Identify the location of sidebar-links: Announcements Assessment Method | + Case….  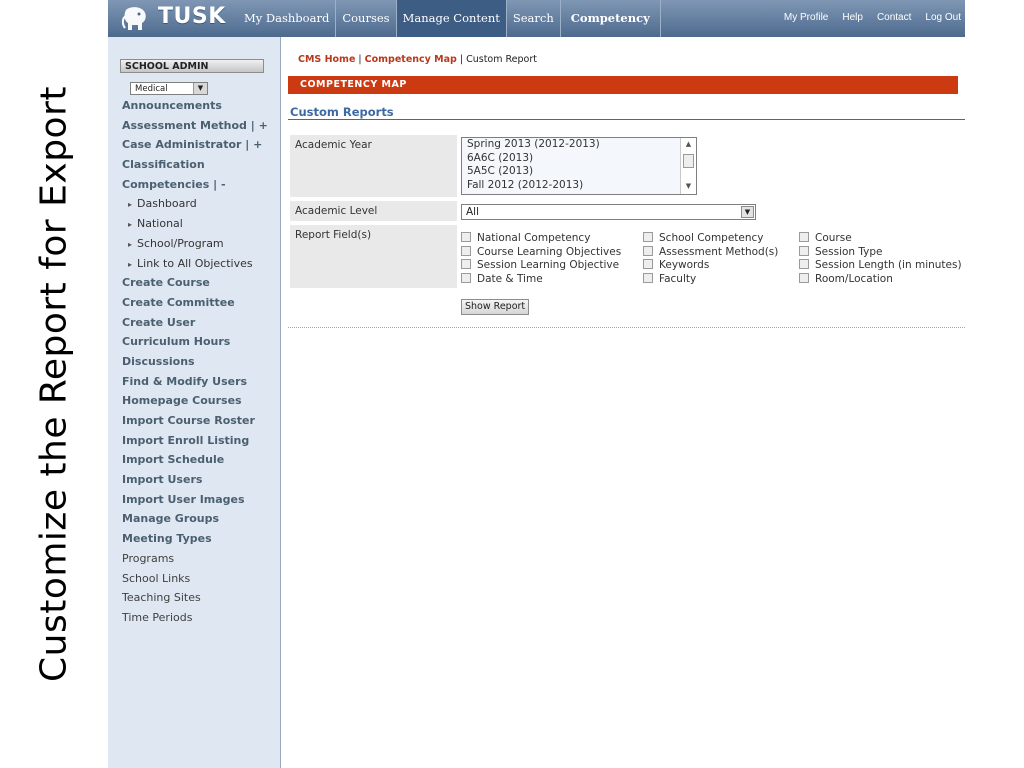
(195, 365).